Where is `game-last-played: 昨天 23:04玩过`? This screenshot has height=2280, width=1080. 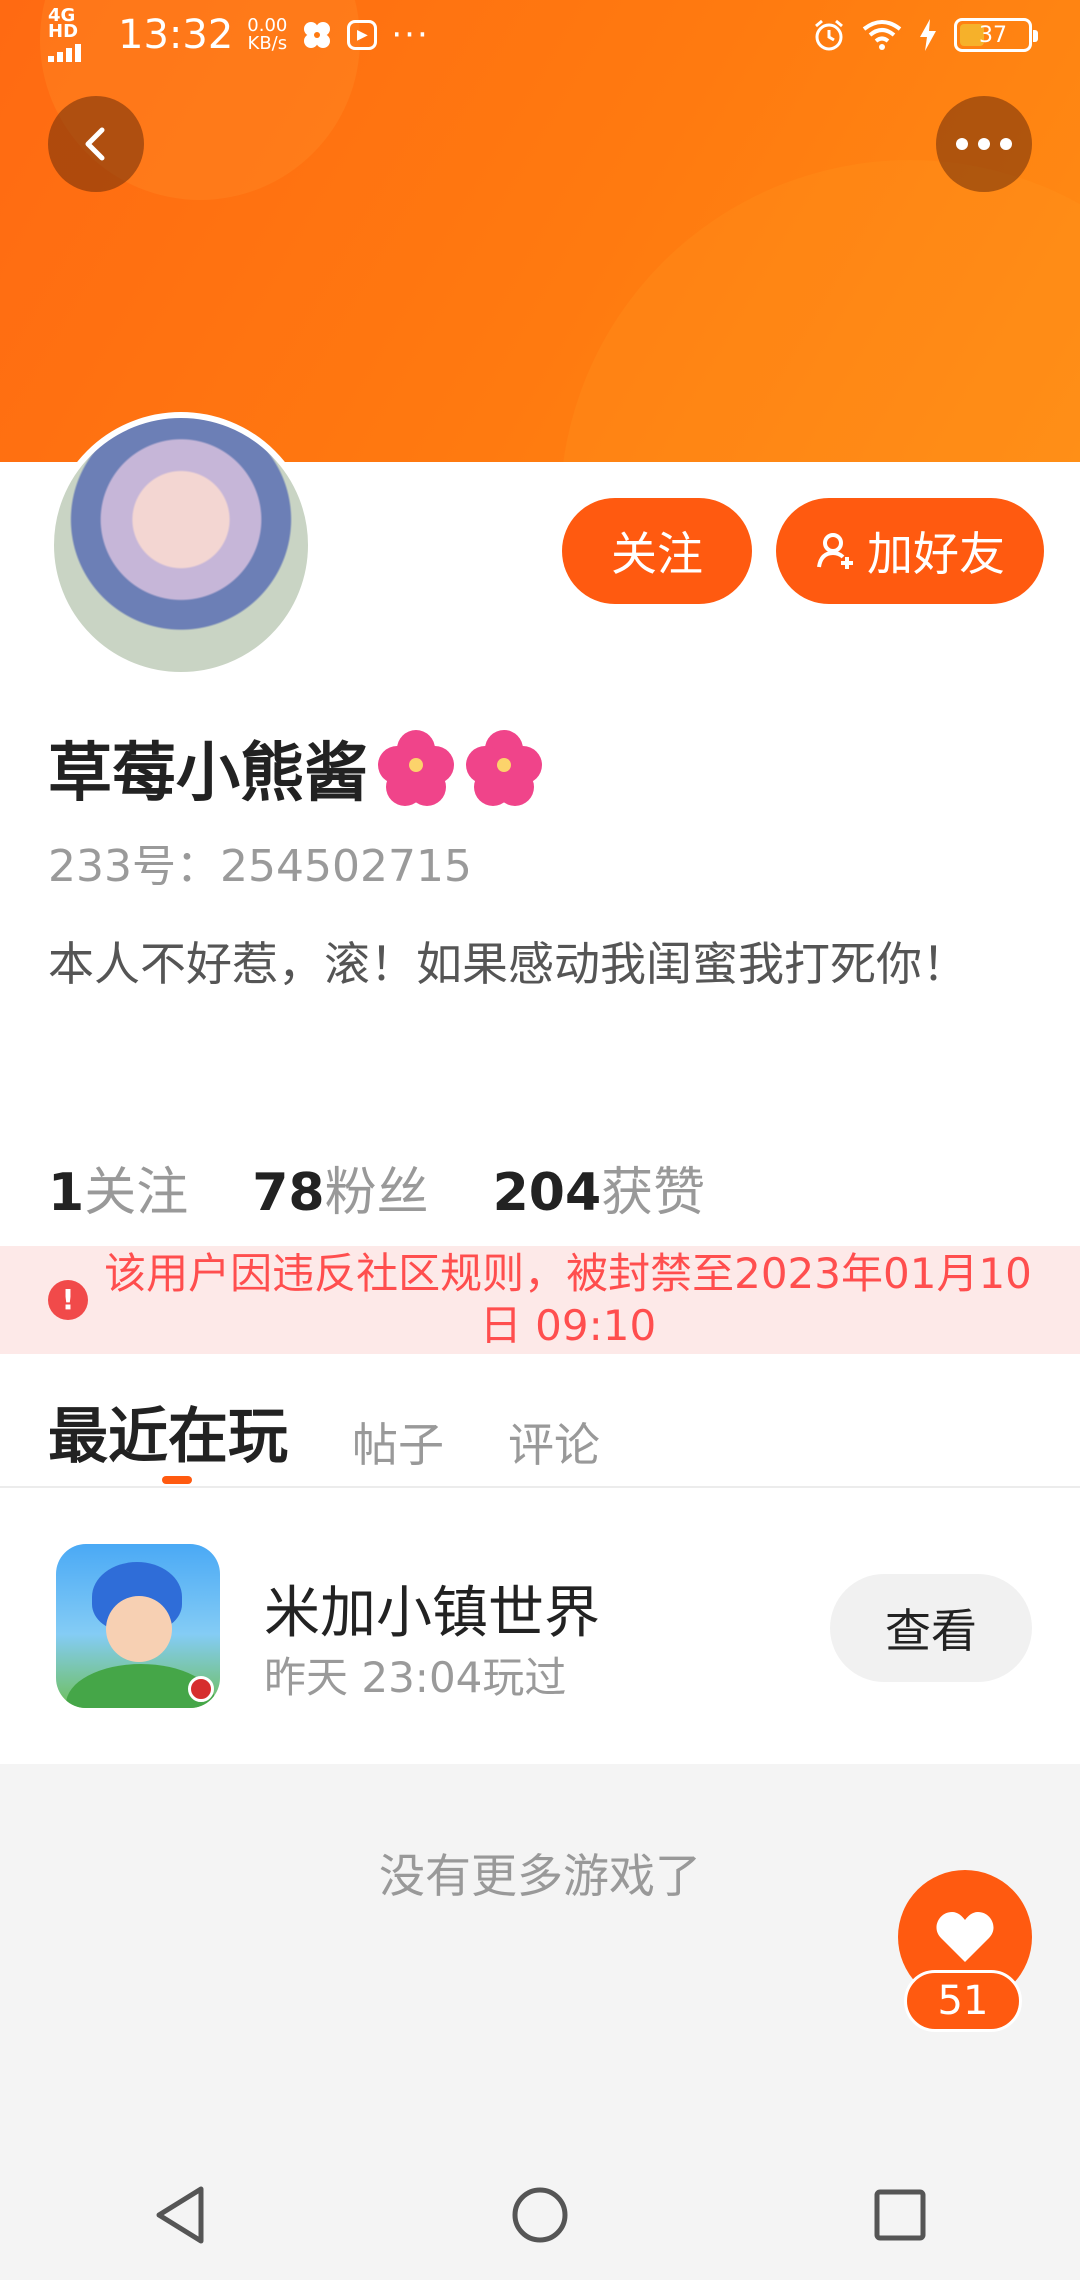
game-last-played: 昨天 23:04玩过 is located at coordinates (415, 1677).